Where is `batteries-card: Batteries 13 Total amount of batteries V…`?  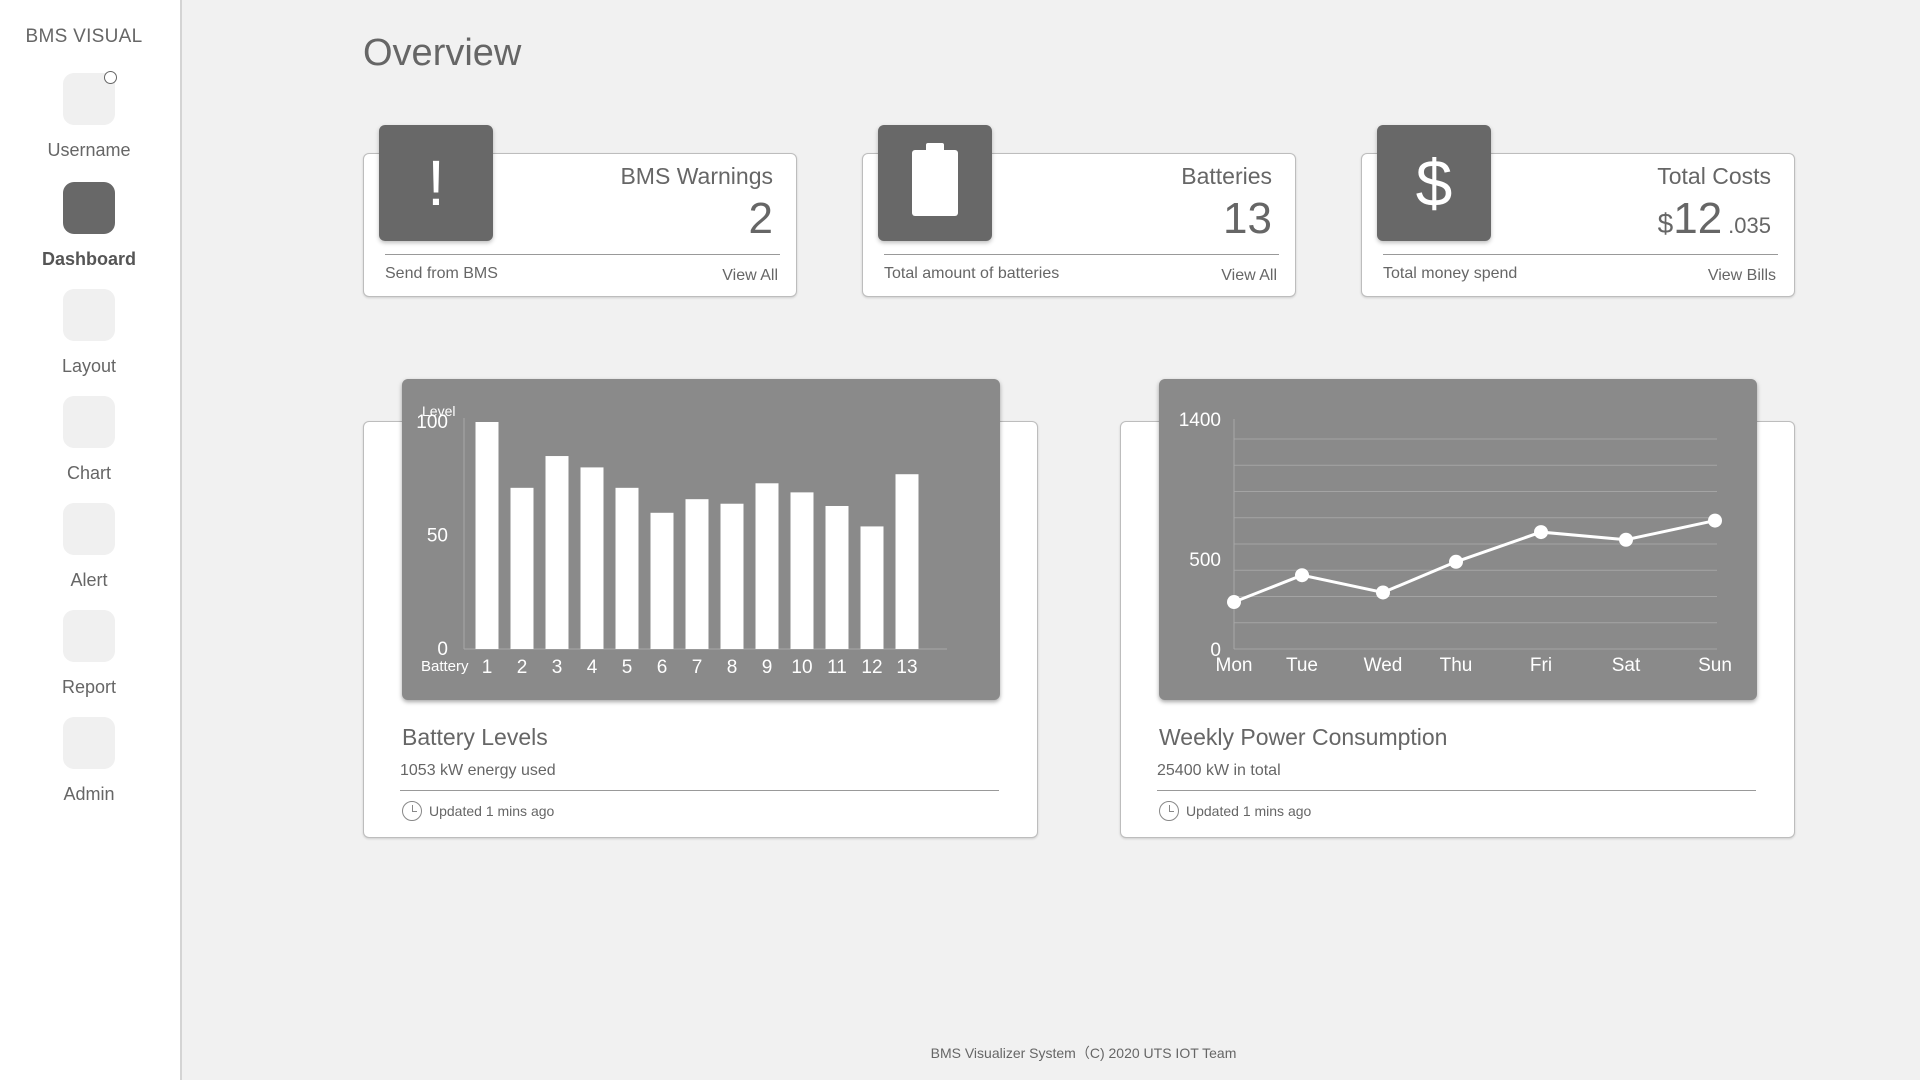
batteries-card: Batteries 13 Total amount of batteries V… is located at coordinates (1079, 211).